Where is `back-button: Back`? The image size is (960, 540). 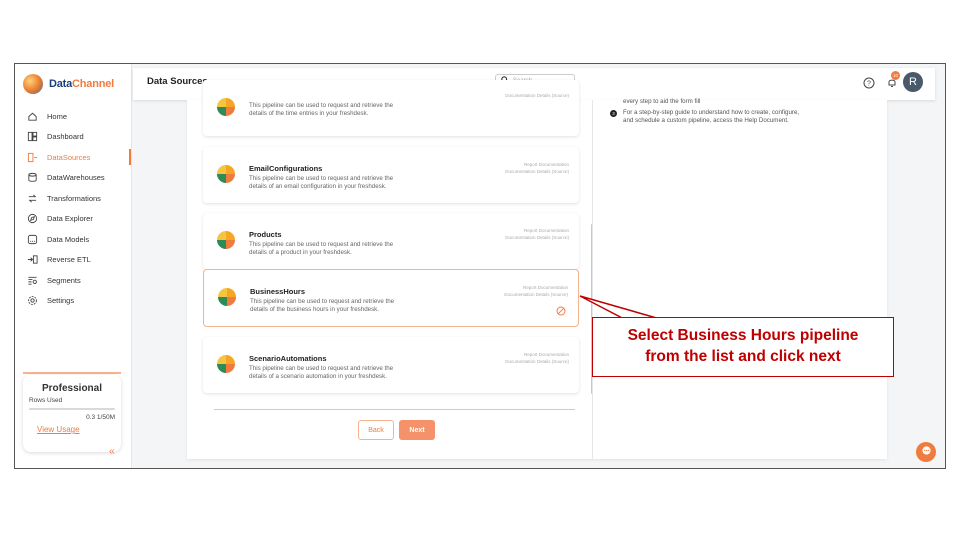
back-button: Back is located at coordinates (376, 430).